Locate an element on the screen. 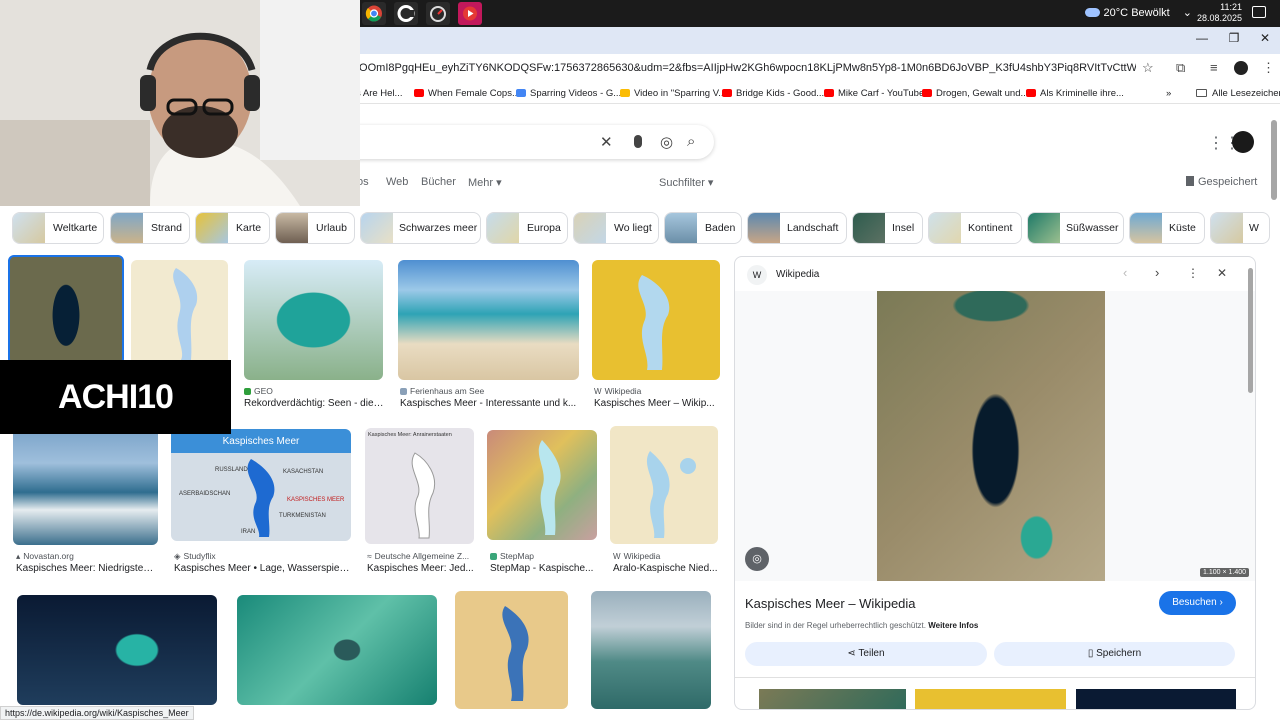 The width and height of the screenshot is (1280, 720). mic-icon is located at coordinates (638, 141).